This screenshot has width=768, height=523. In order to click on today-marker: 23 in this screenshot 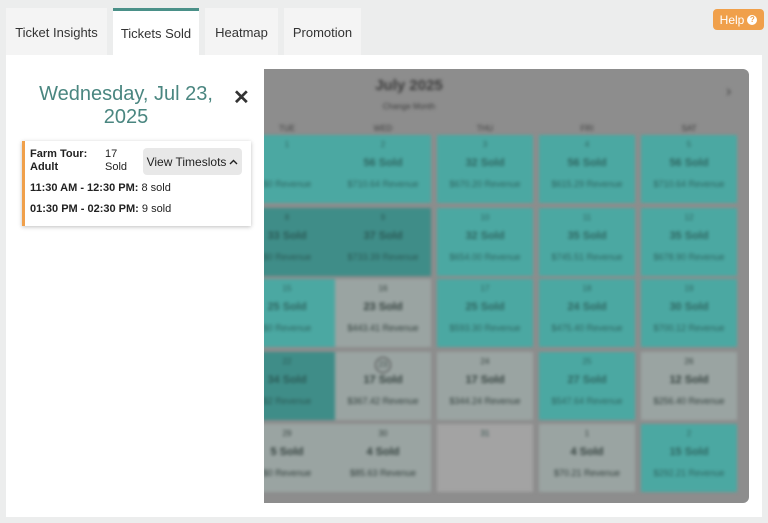, I will do `click(383, 365)`.